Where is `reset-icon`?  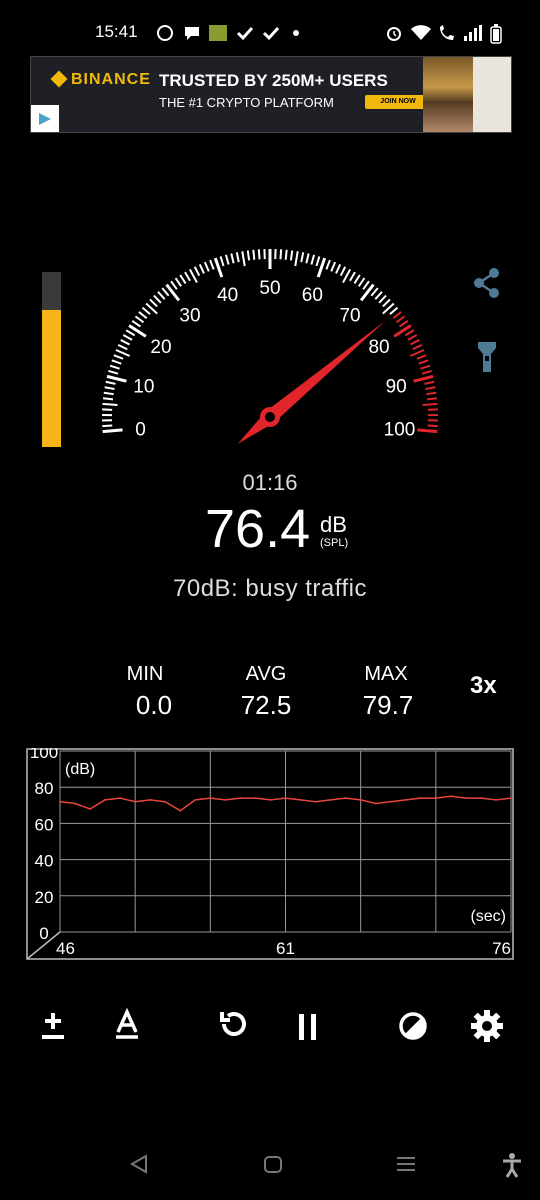
reset-icon is located at coordinates (234, 1026).